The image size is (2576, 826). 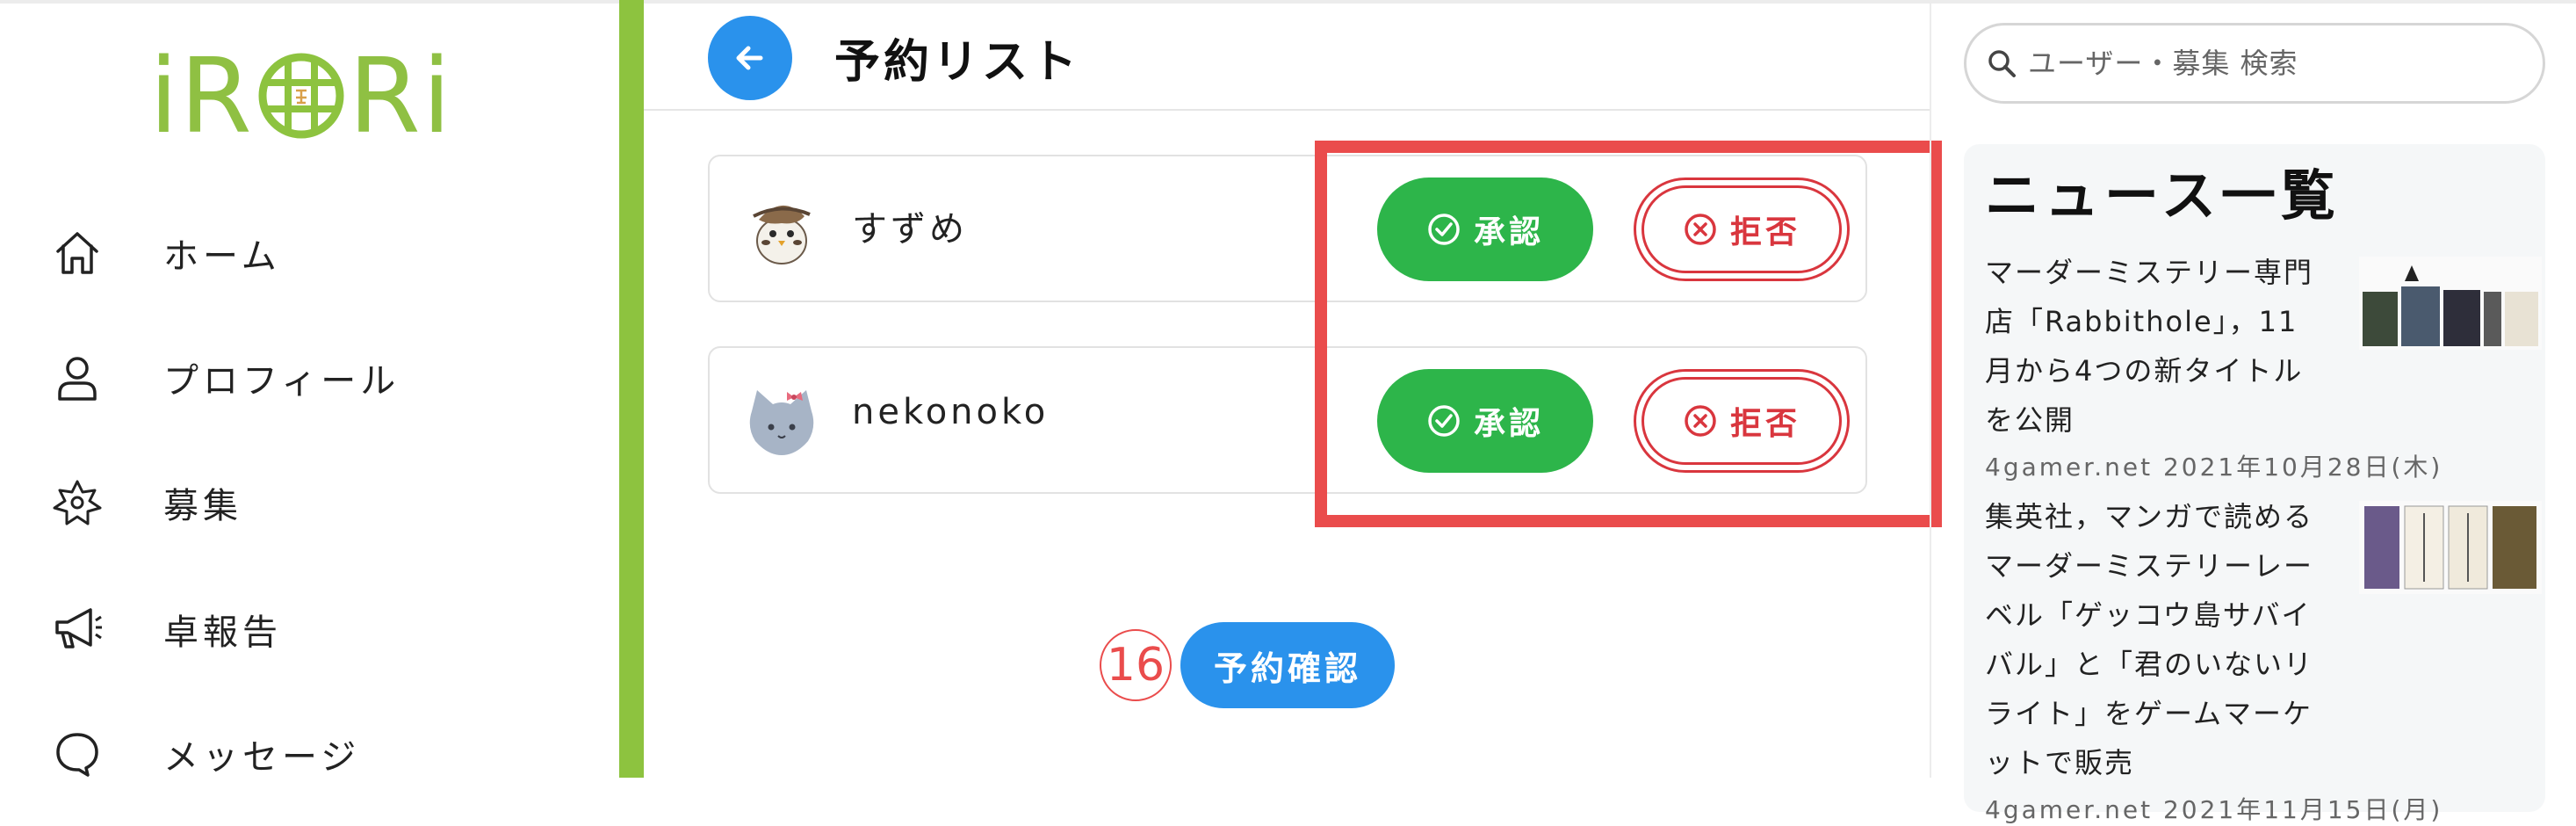 I want to click on user-icon, so click(x=77, y=378).